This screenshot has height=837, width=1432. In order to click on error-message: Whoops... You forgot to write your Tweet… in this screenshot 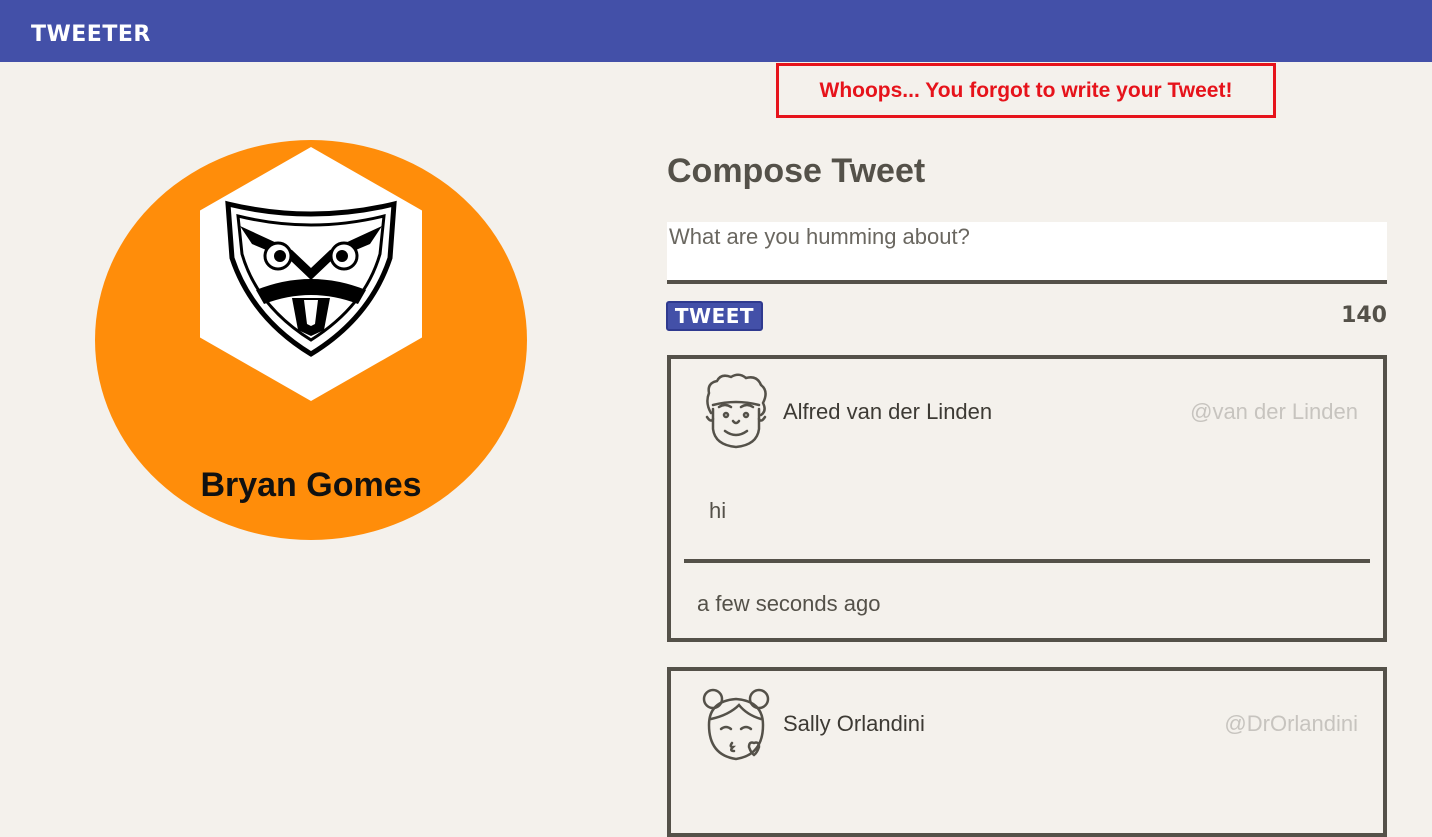, I will do `click(1026, 90)`.